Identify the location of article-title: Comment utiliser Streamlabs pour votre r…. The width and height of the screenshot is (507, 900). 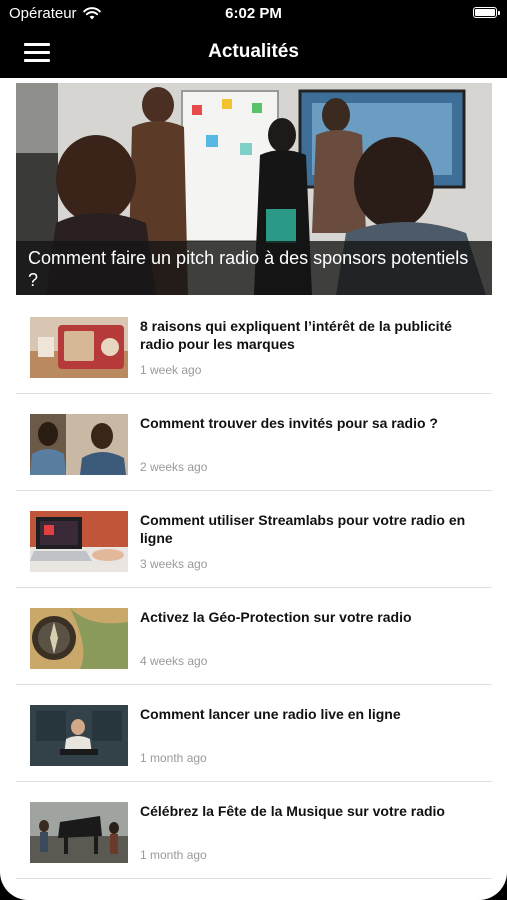
(303, 529).